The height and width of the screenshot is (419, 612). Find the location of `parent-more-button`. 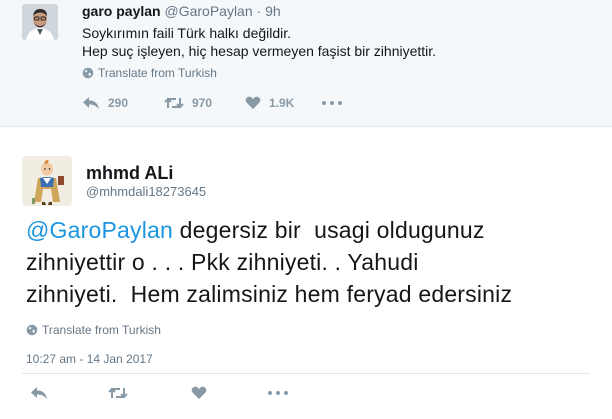

parent-more-button is located at coordinates (332, 103).